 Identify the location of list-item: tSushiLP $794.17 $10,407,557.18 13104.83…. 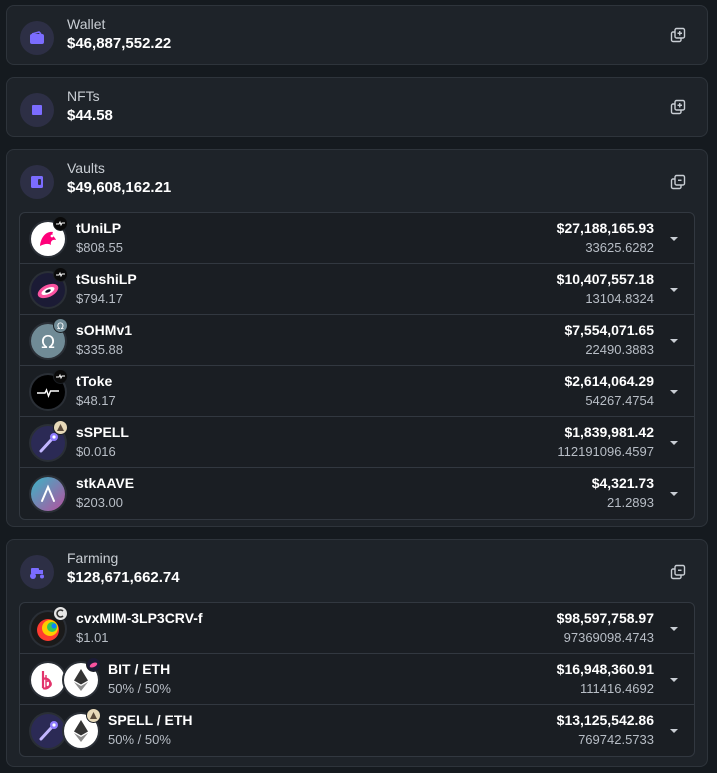
(357, 289).